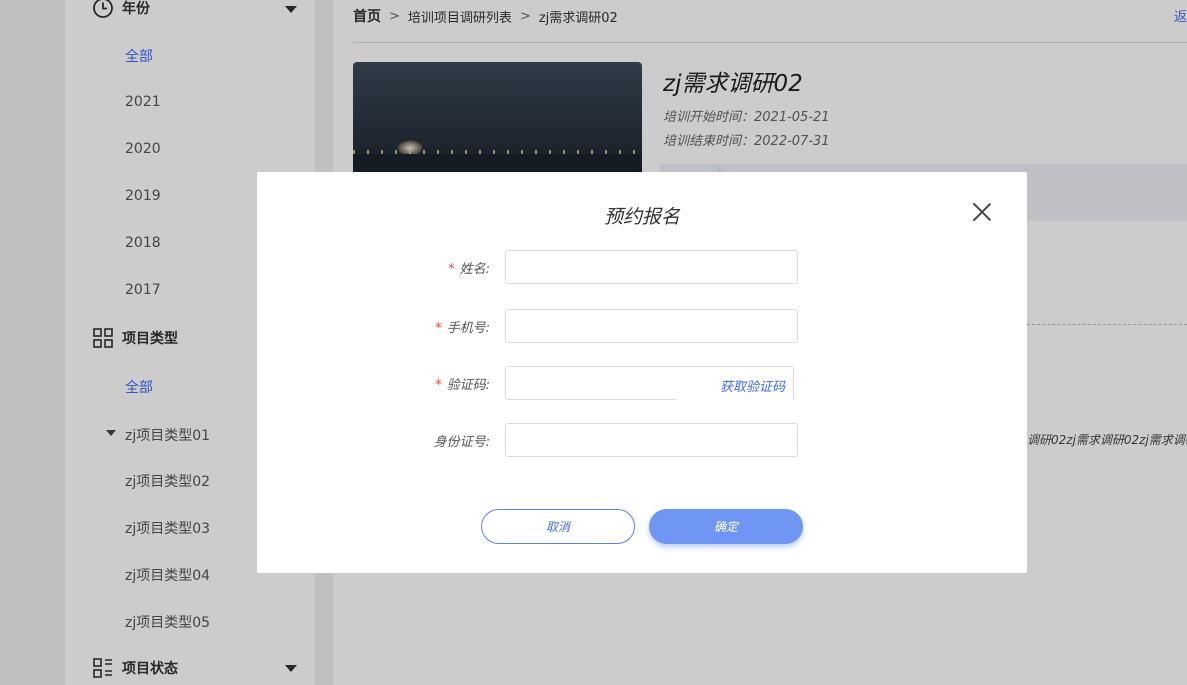 The height and width of the screenshot is (685, 1187). I want to click on id-label: 身份证号:, so click(373, 440).